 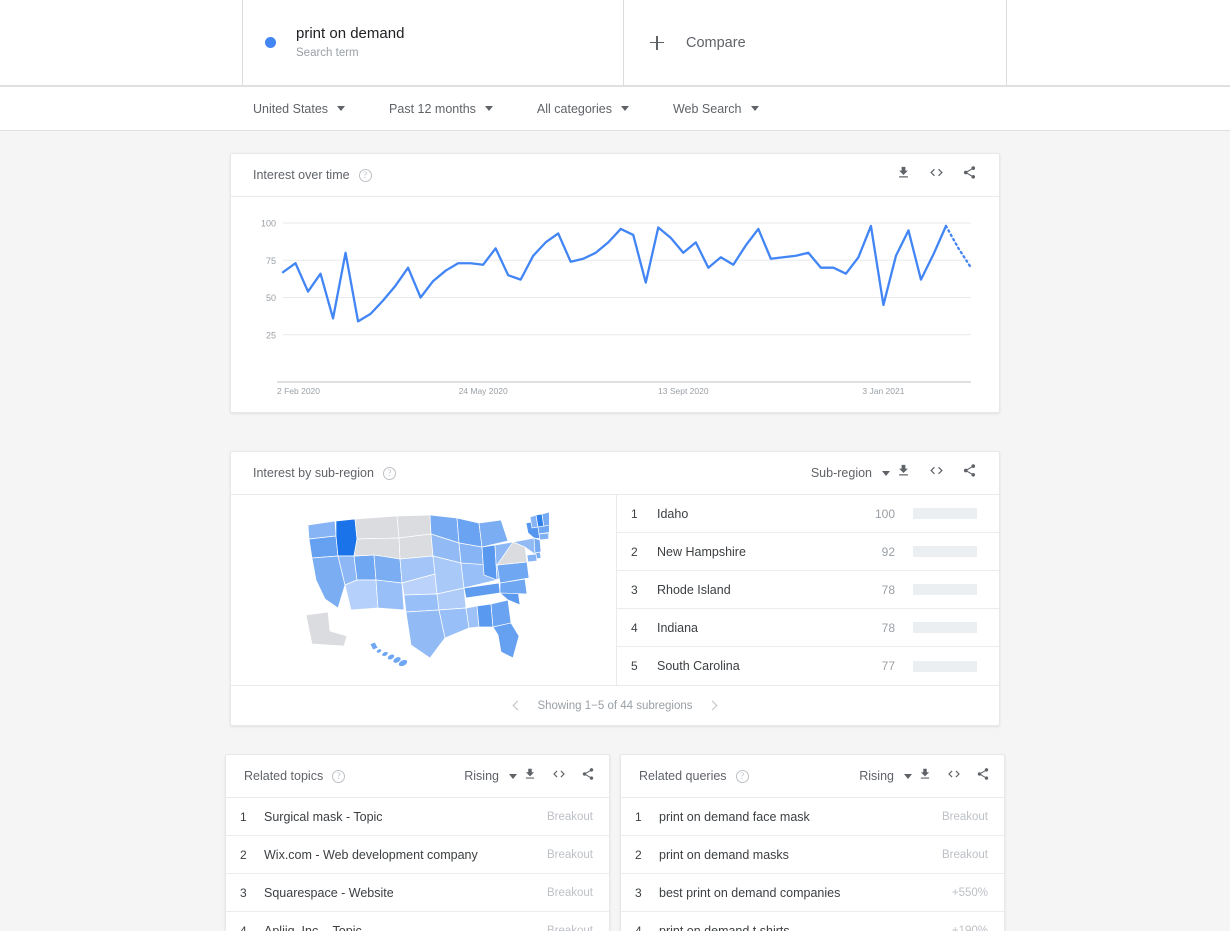 What do you see at coordinates (490, 776) in the screenshot?
I see `related-topics-sort-dropdown: Rising` at bounding box center [490, 776].